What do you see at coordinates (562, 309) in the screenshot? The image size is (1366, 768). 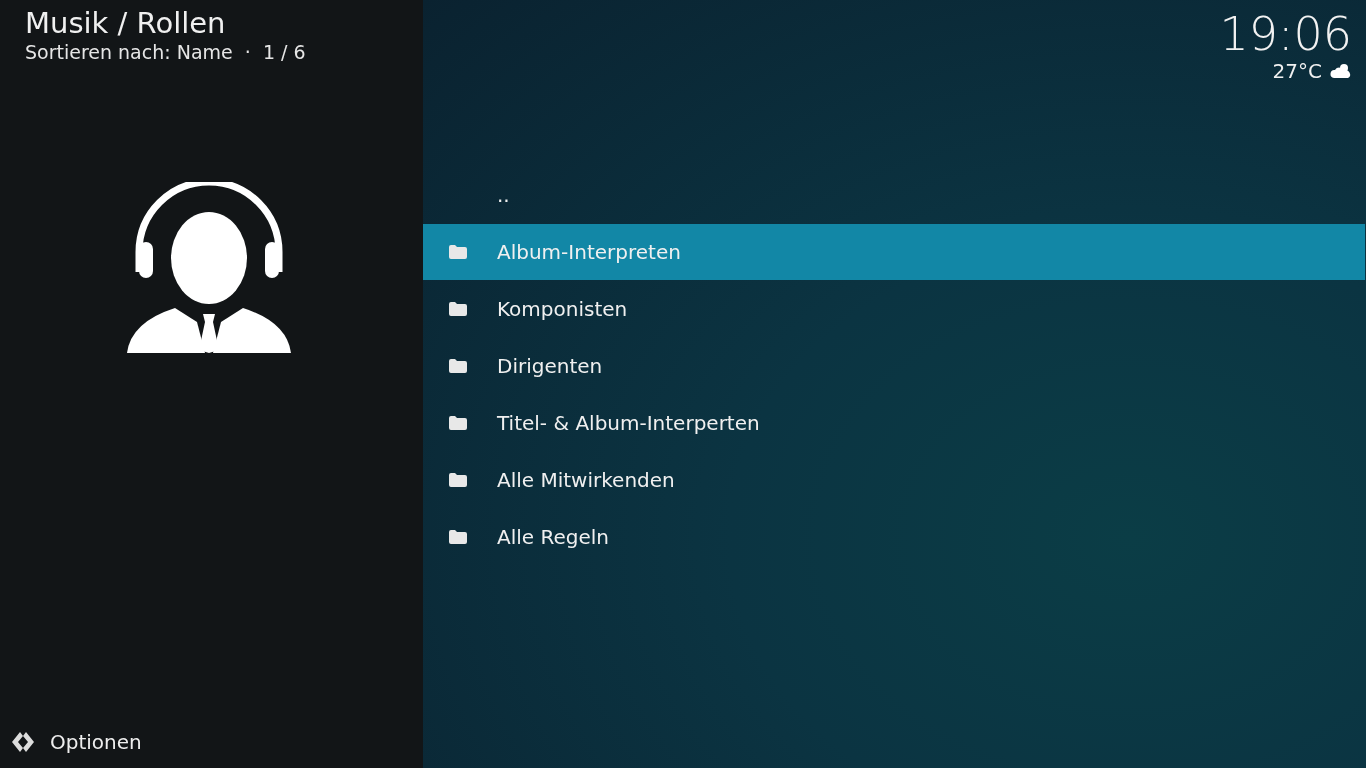 I see `item-label: Komponisten` at bounding box center [562, 309].